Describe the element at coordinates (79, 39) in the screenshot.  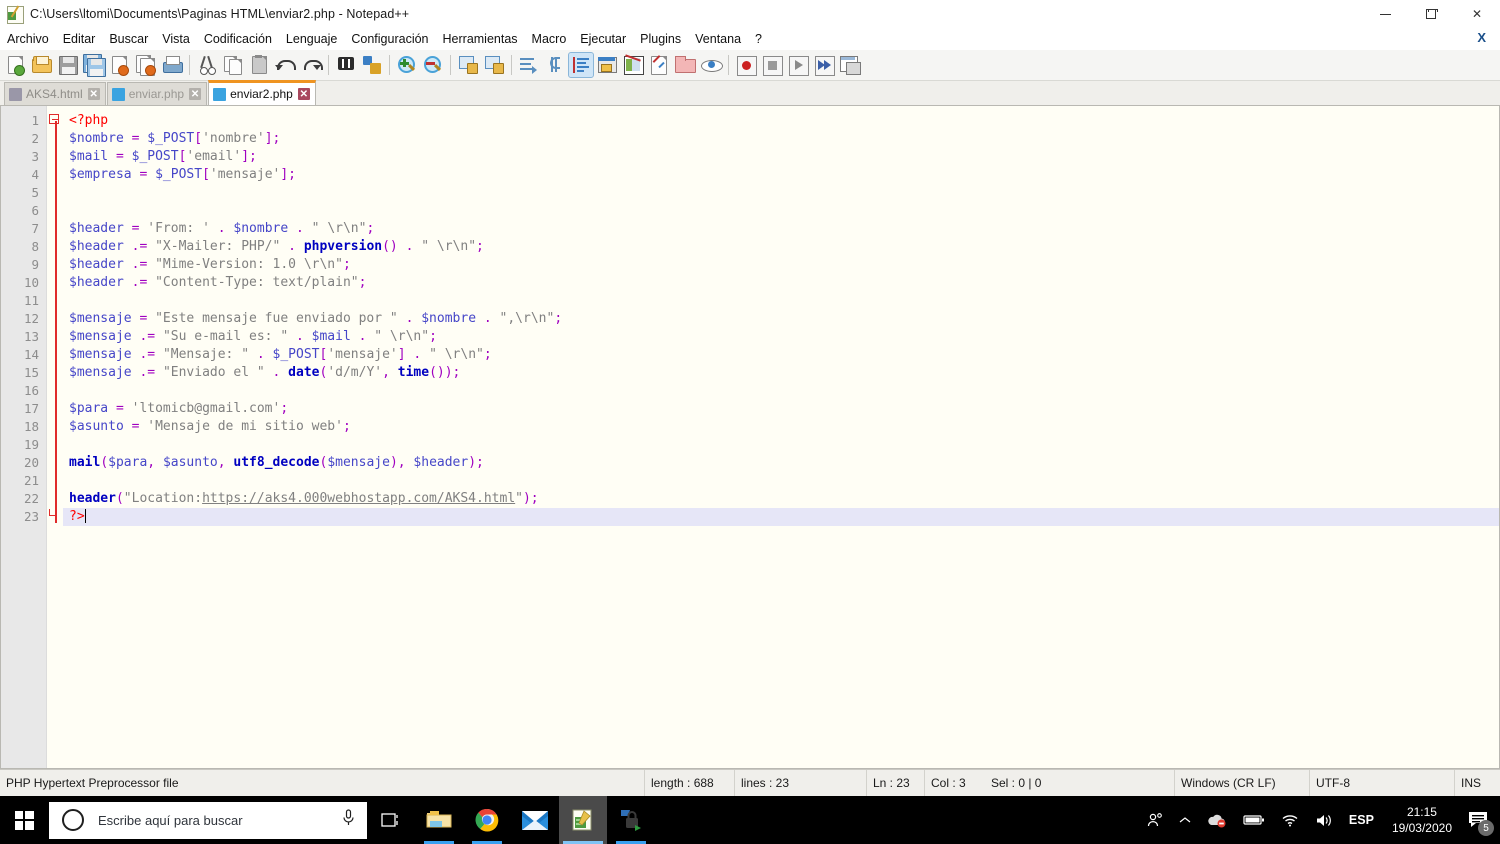
I see `menu-editar: Editar` at that location.